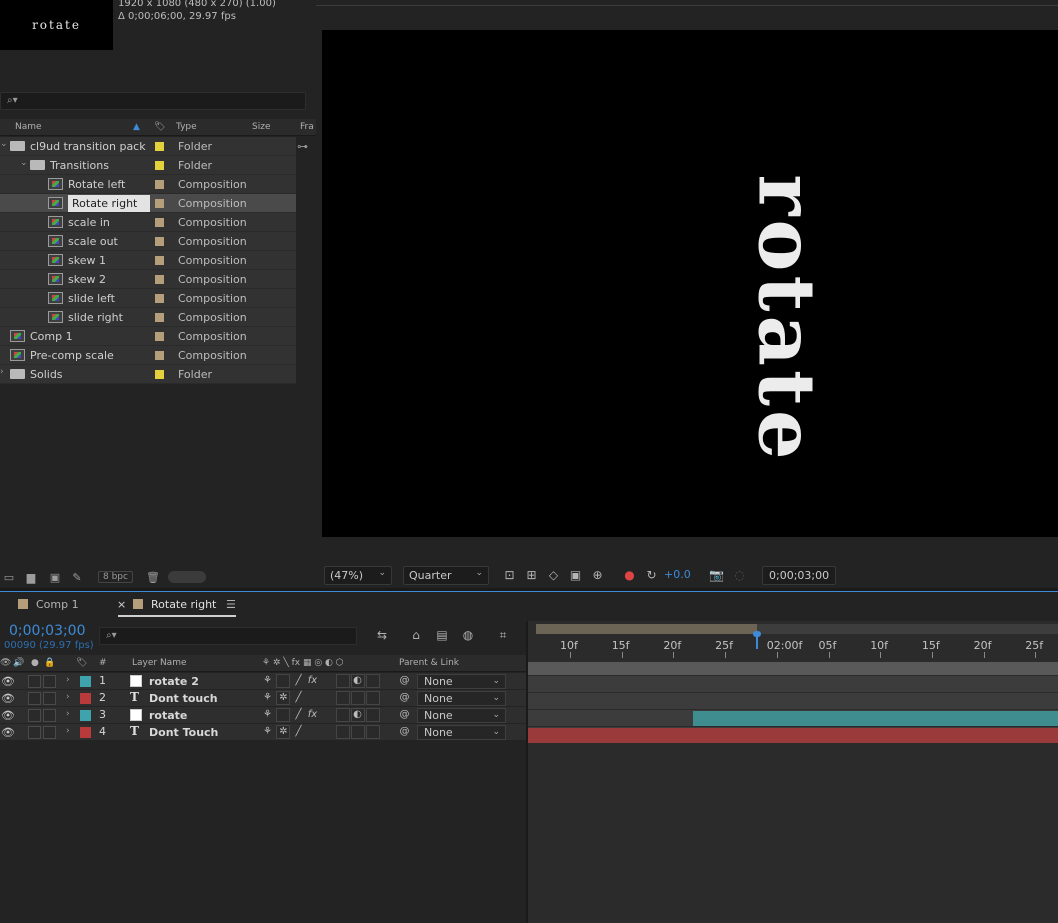 Image resolution: width=1058 pixels, height=923 pixels. What do you see at coordinates (8, 732) in the screenshot?
I see `video-toggle-icon: 👁` at bounding box center [8, 732].